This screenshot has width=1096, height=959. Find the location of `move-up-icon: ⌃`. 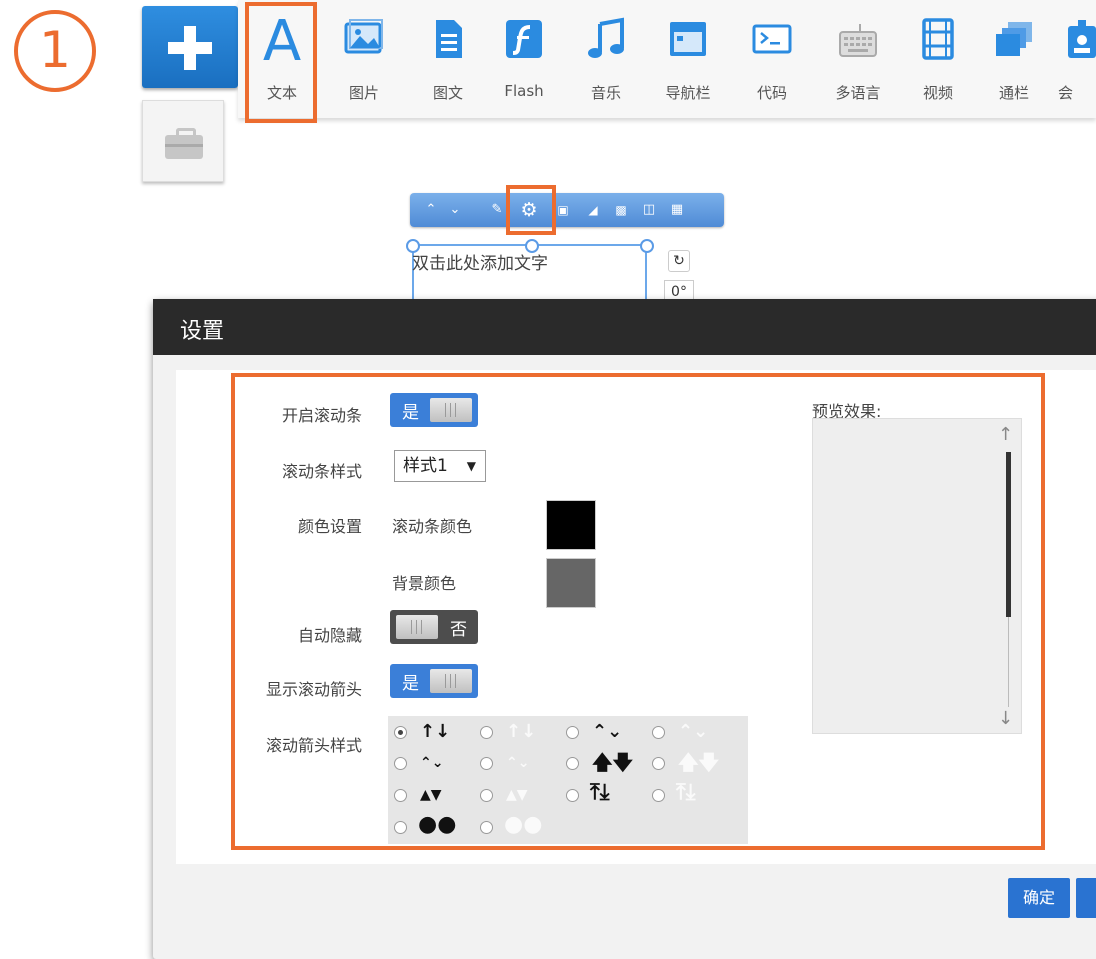

move-up-icon: ⌃ is located at coordinates (431, 210).